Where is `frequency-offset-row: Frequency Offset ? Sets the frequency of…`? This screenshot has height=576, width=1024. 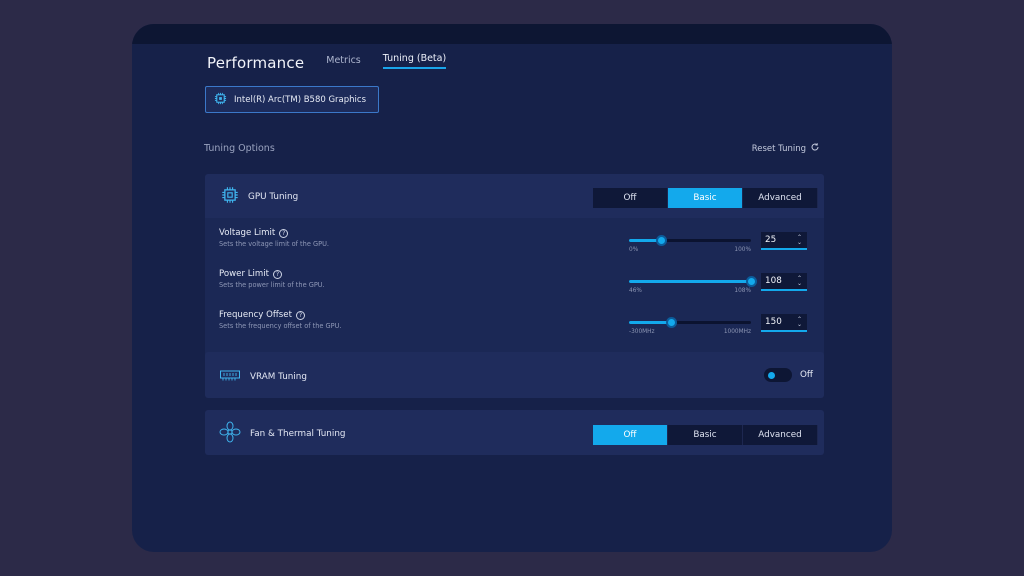 frequency-offset-row: Frequency Offset ? Sets the frequency of… is located at coordinates (516, 327).